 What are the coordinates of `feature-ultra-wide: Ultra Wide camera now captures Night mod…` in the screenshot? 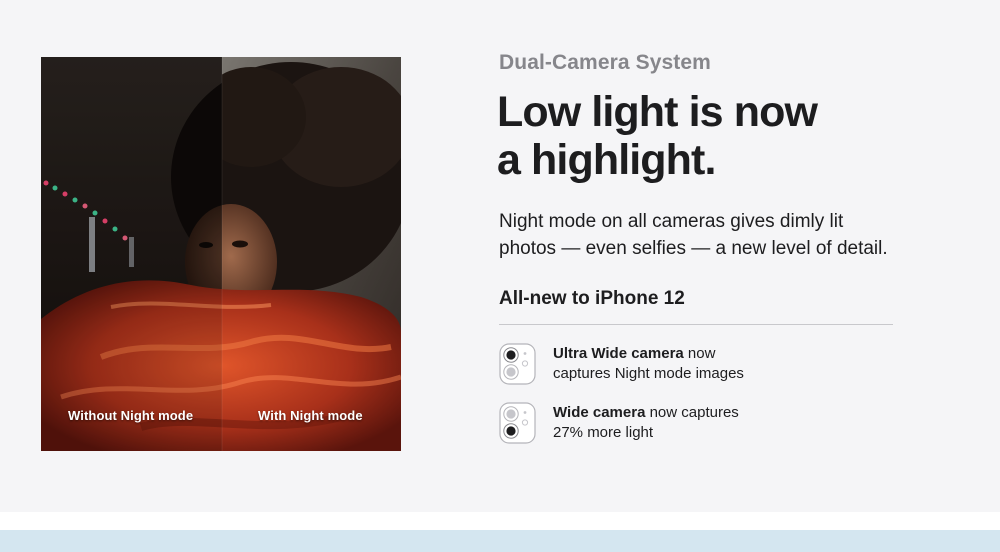 It's located at (699, 363).